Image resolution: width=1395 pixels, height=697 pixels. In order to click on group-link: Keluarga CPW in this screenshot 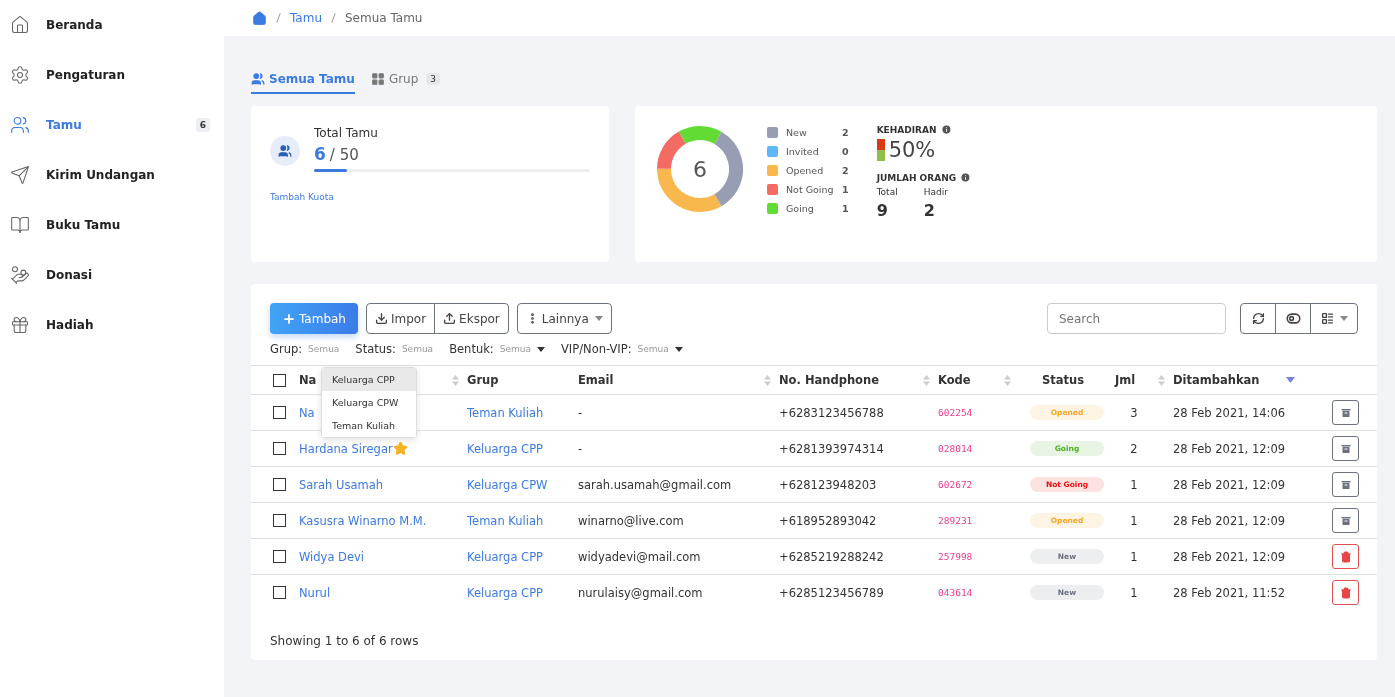, I will do `click(522, 484)`.